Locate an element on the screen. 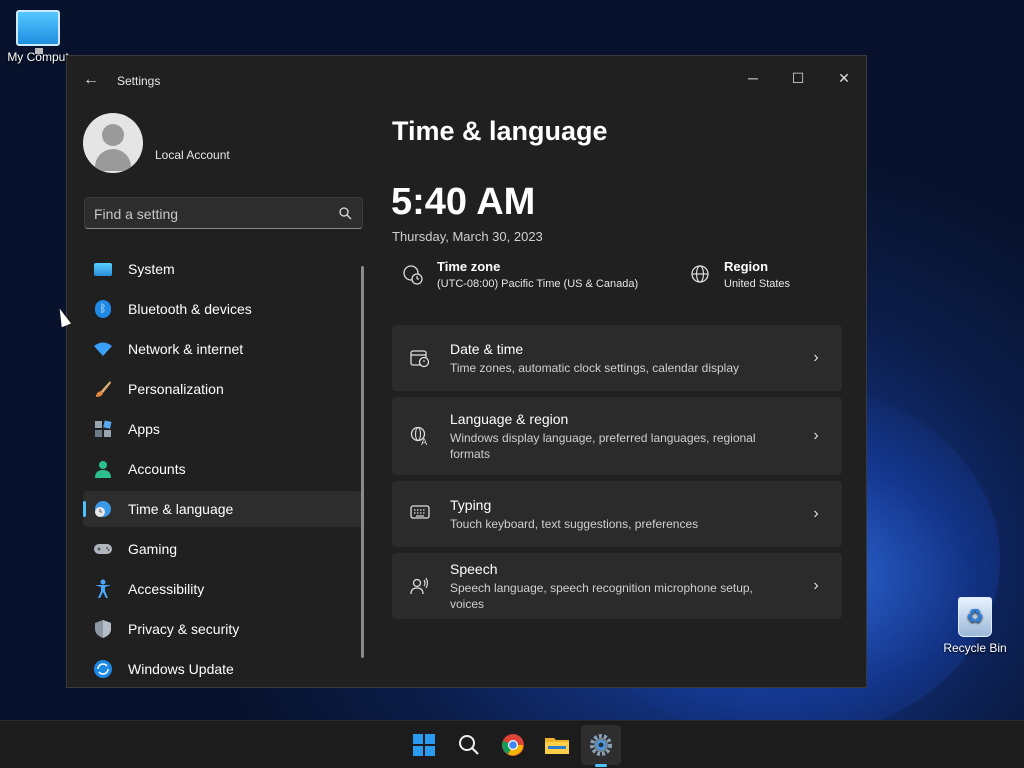  search-input is located at coordinates (209, 214).